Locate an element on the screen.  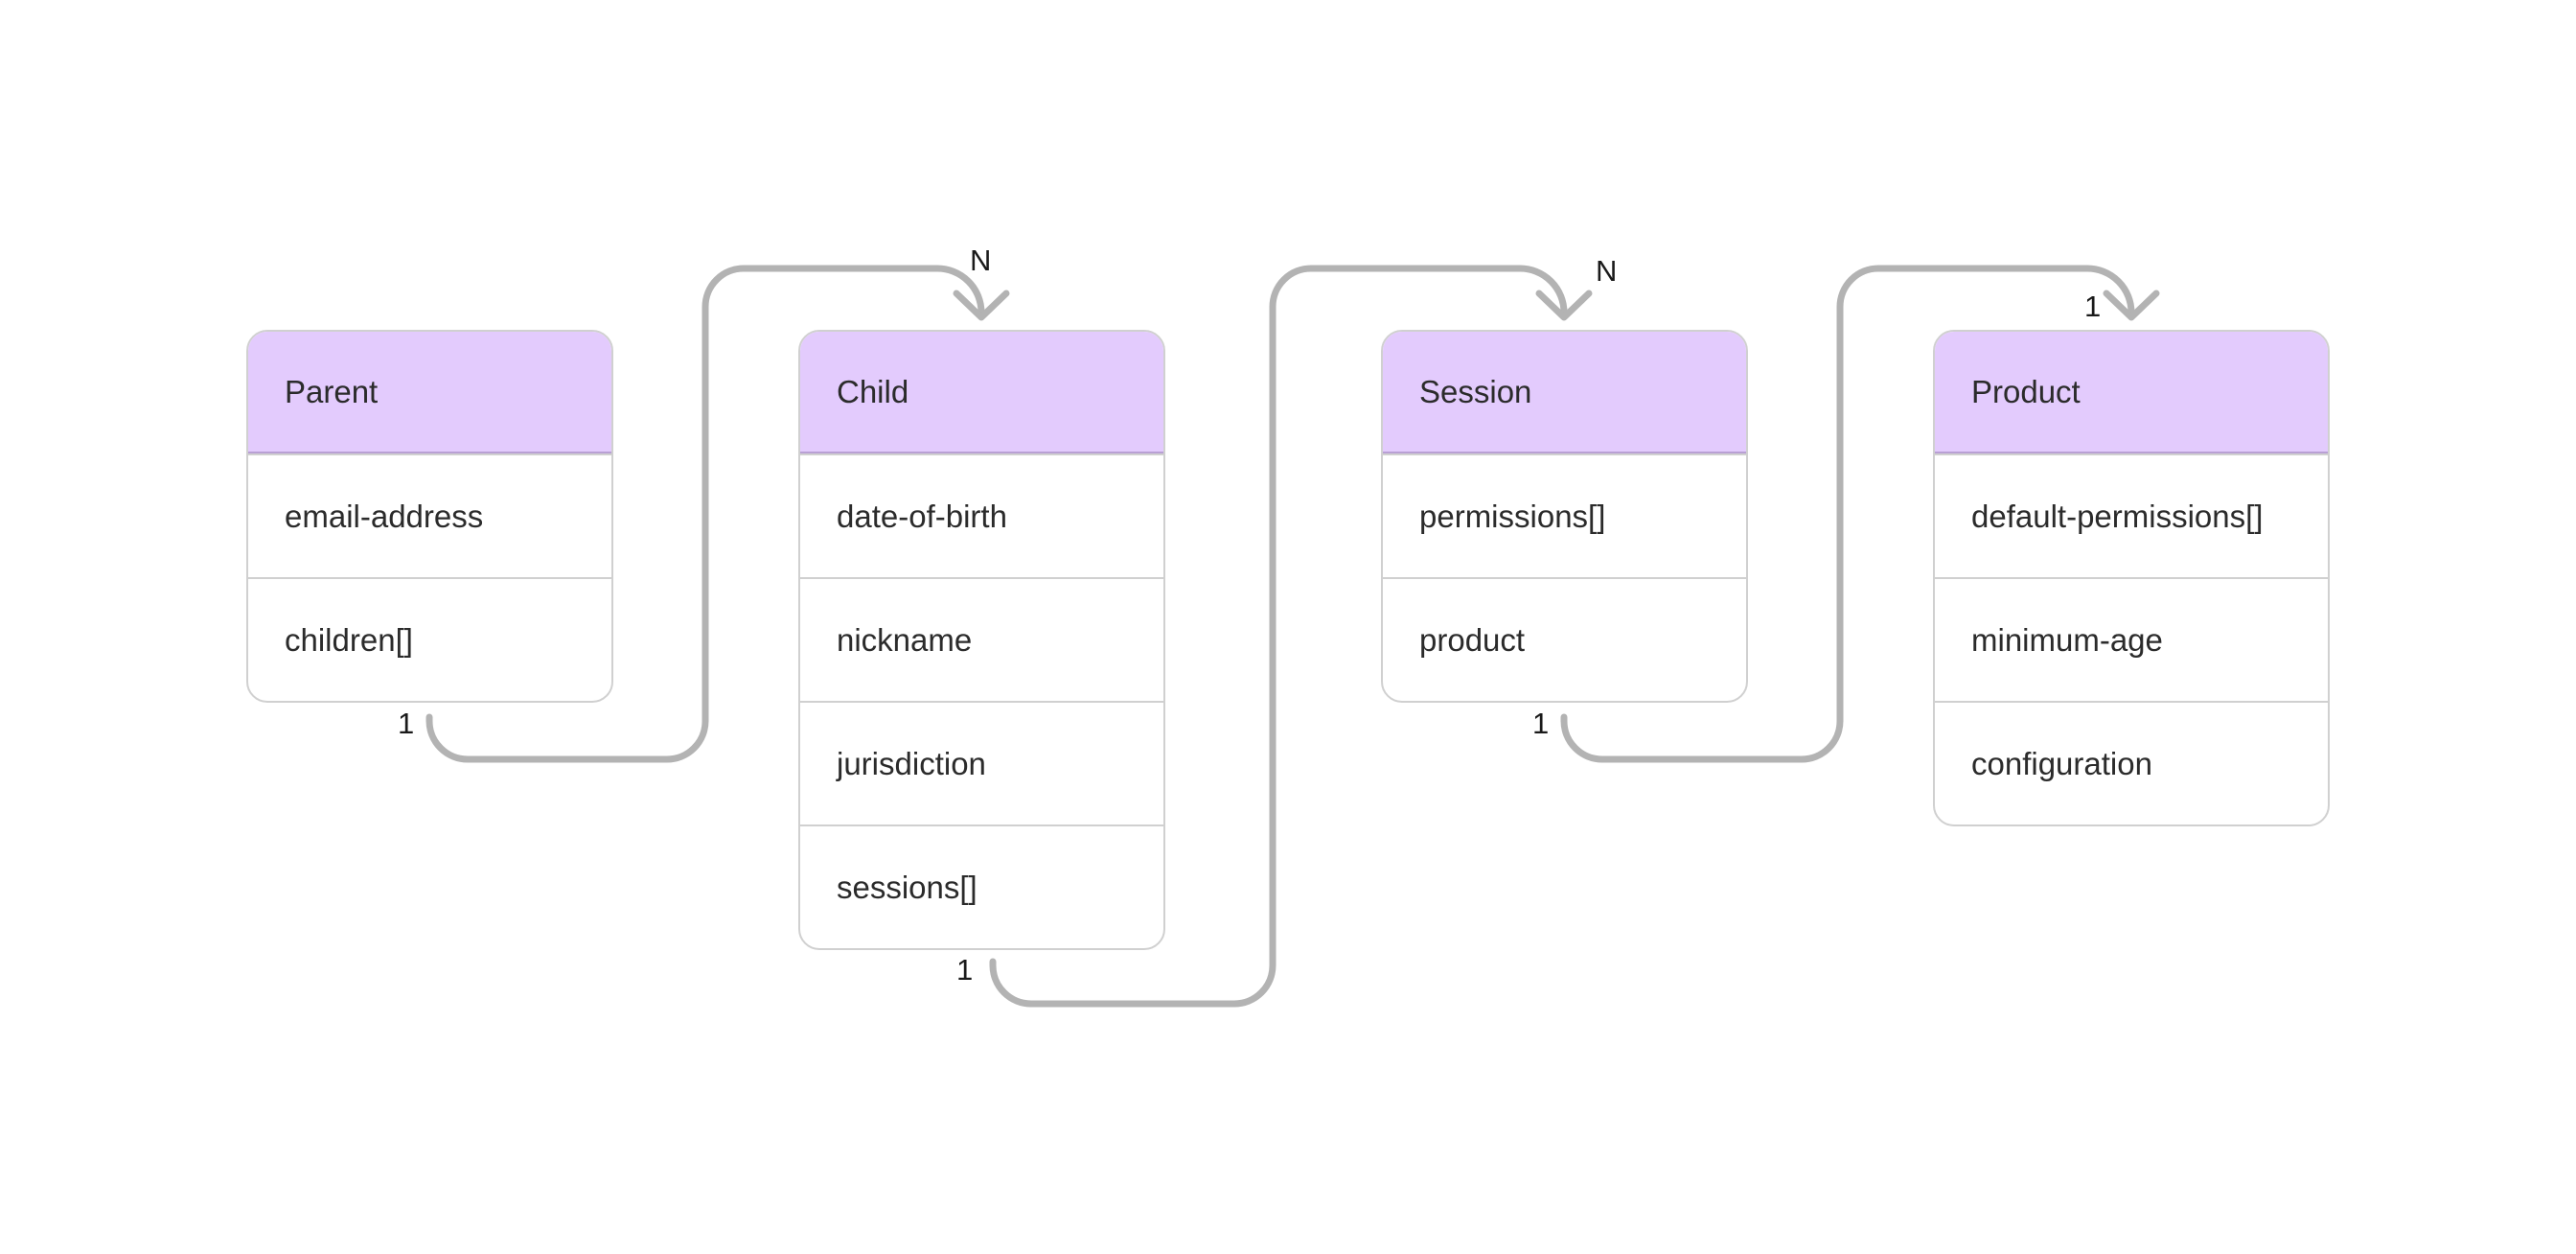
entity-field: nickname is located at coordinates (981, 639).